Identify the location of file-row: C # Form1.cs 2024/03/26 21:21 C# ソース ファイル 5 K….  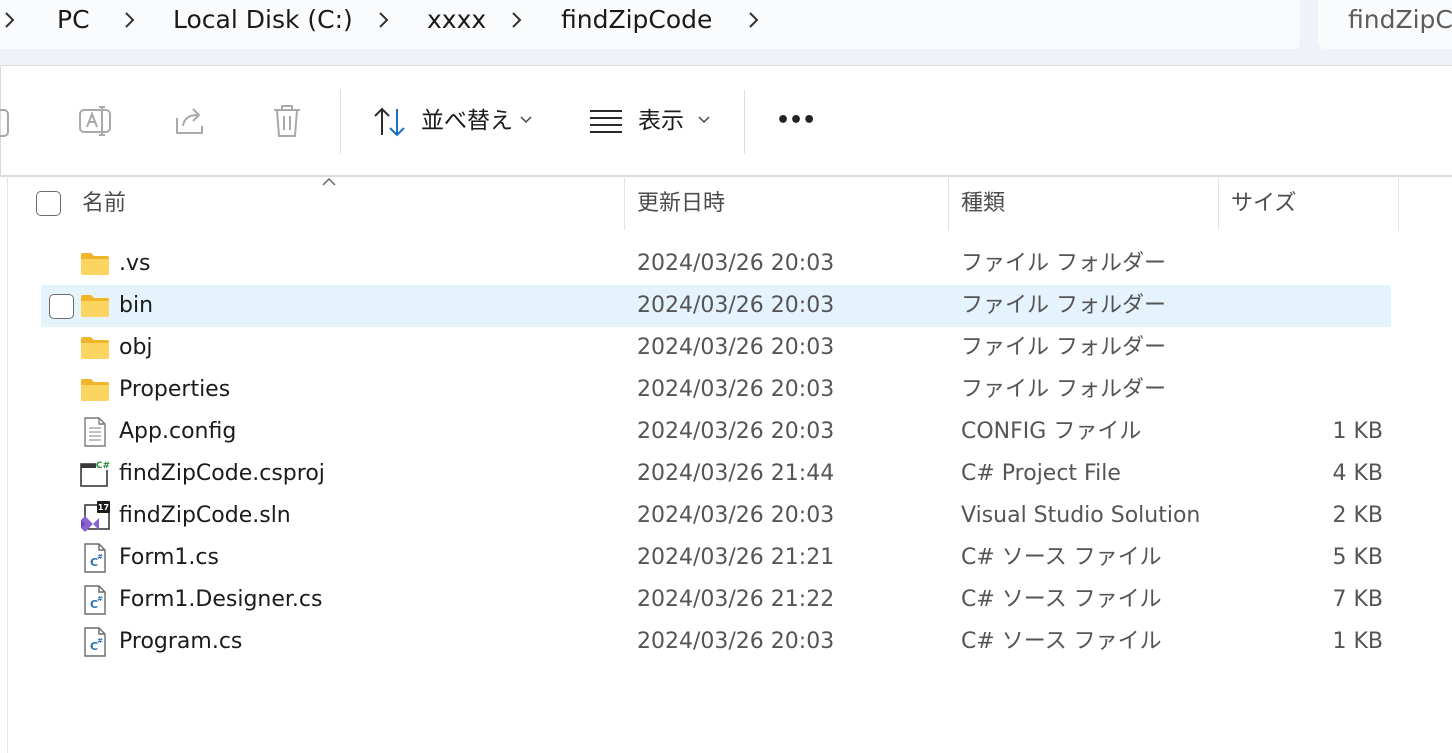
(716, 558).